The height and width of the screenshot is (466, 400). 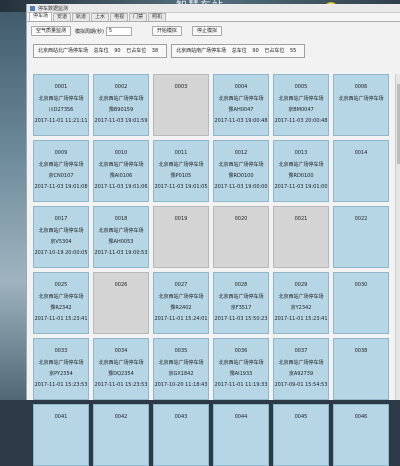 I want to click on vertical-scrollbar, so click(x=397, y=237).